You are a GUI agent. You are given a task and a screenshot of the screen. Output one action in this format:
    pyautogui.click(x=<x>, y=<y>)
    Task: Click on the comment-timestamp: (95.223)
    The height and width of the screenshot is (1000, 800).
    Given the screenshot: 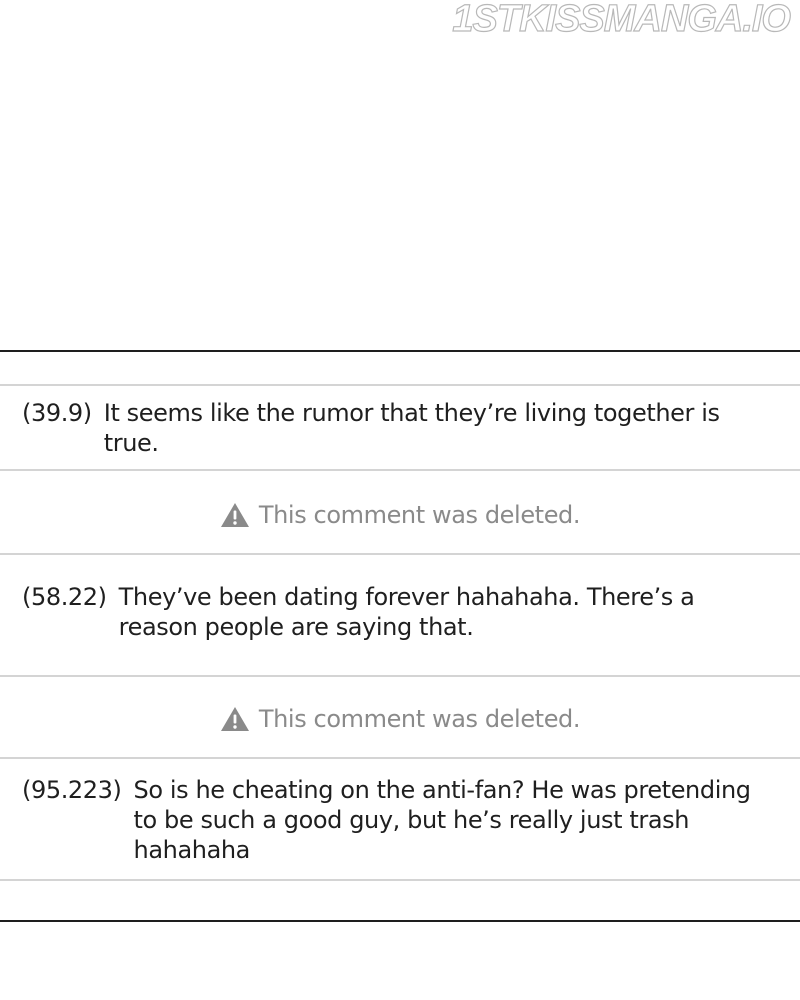 What is the action you would take?
    pyautogui.click(x=72, y=790)
    